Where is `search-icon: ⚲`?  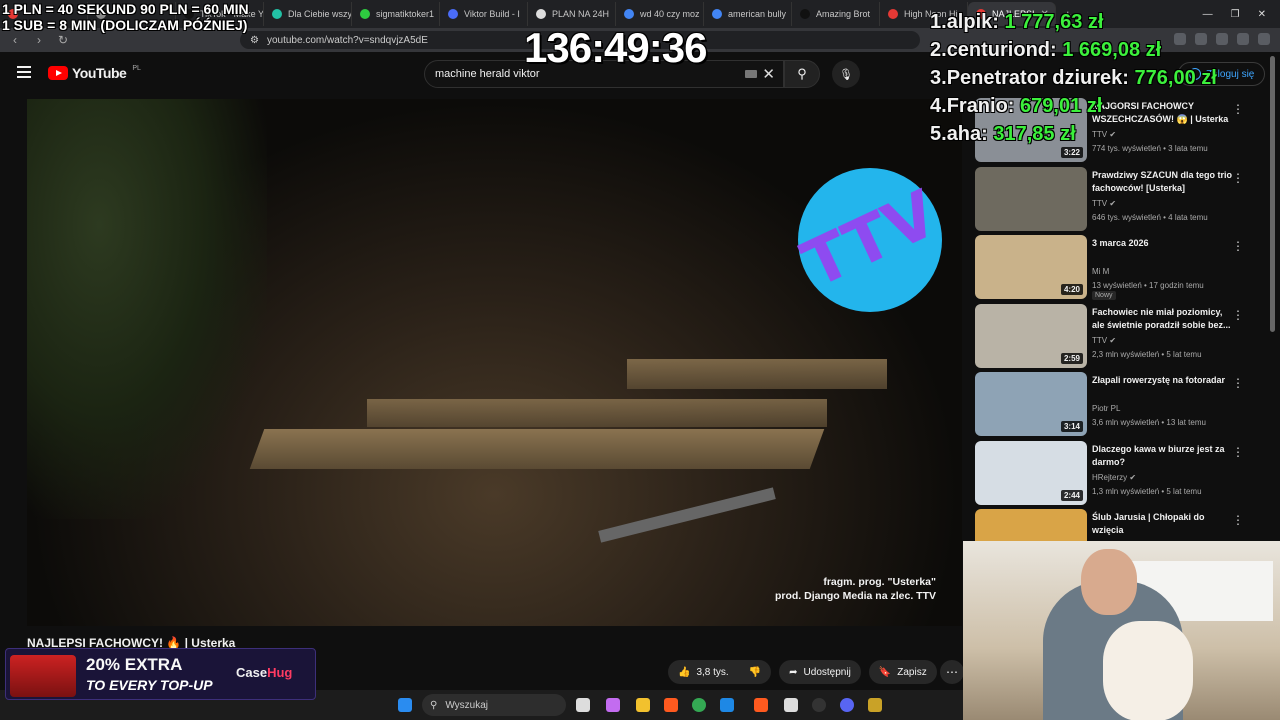
search-icon: ⚲ is located at coordinates (802, 73).